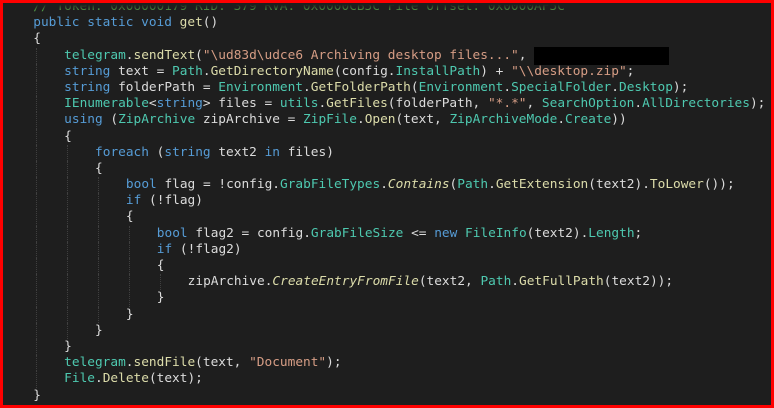 The width and height of the screenshot is (774, 408). I want to click on code-token: ());, so click(719, 185).